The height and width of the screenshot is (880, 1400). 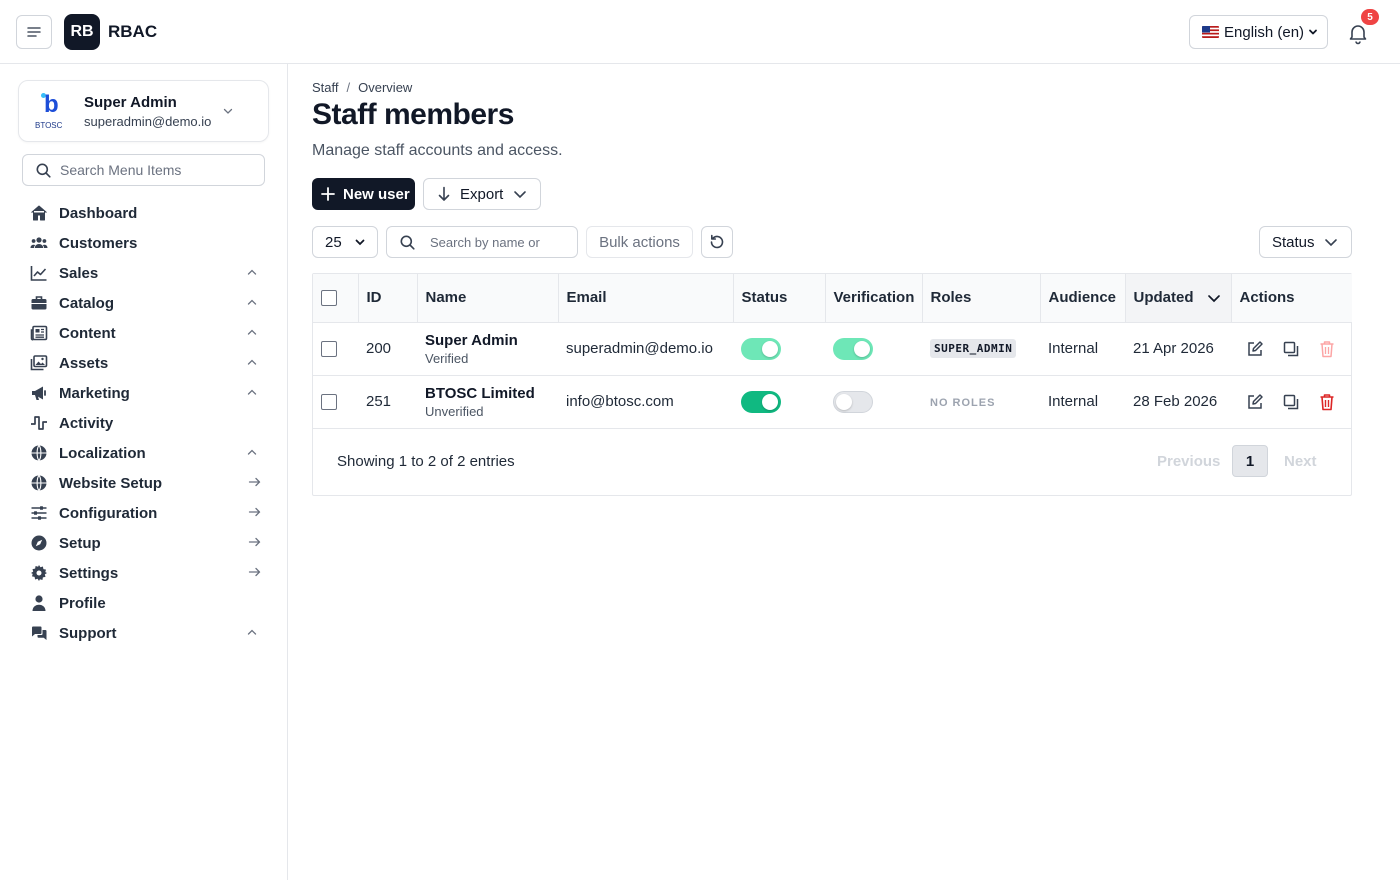 What do you see at coordinates (700, 32) in the screenshot?
I see `top-bar: RB RBAC English (en) 5` at bounding box center [700, 32].